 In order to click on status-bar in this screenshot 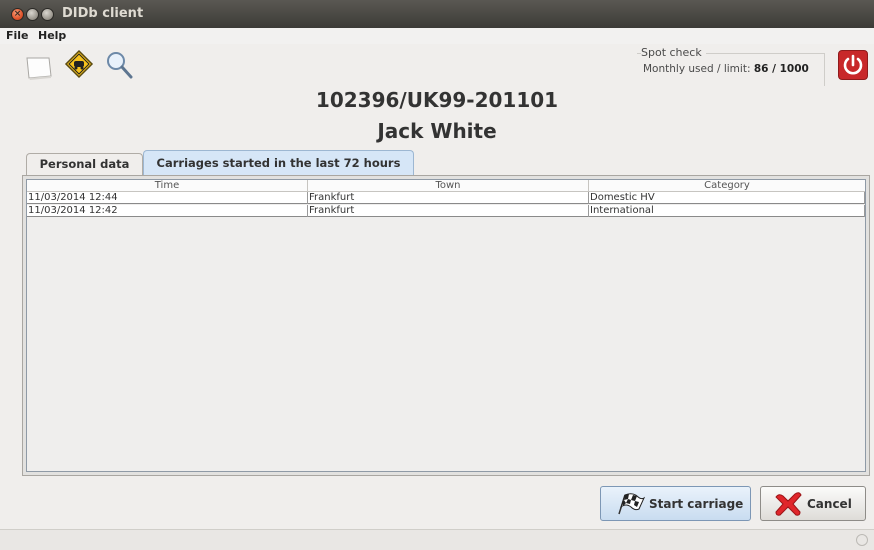, I will do `click(437, 539)`.